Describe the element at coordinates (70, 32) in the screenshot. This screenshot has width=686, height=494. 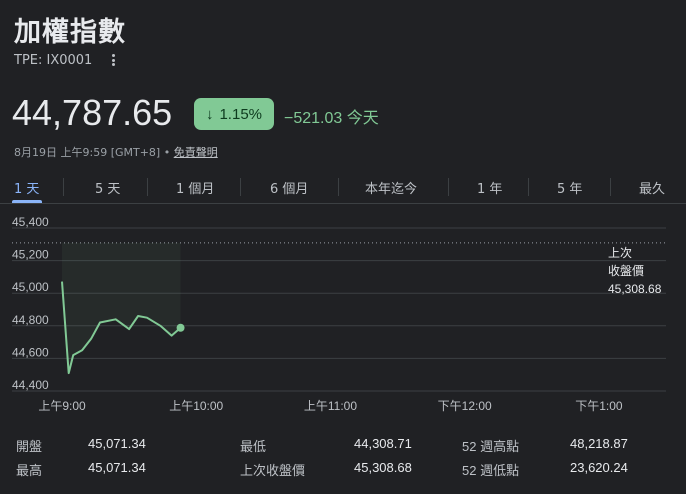
I see `index-title: 加權指數` at that location.